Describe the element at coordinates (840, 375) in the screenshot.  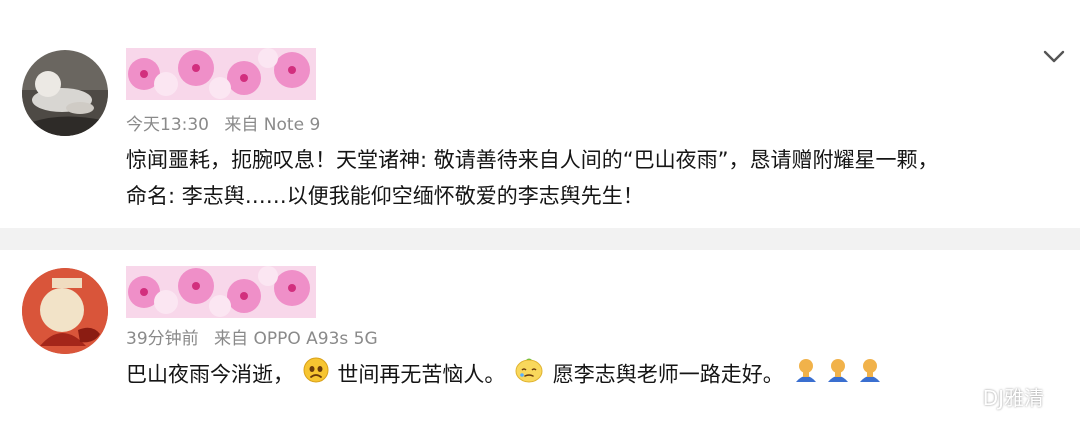
I see `praying-figures-emoji` at that location.